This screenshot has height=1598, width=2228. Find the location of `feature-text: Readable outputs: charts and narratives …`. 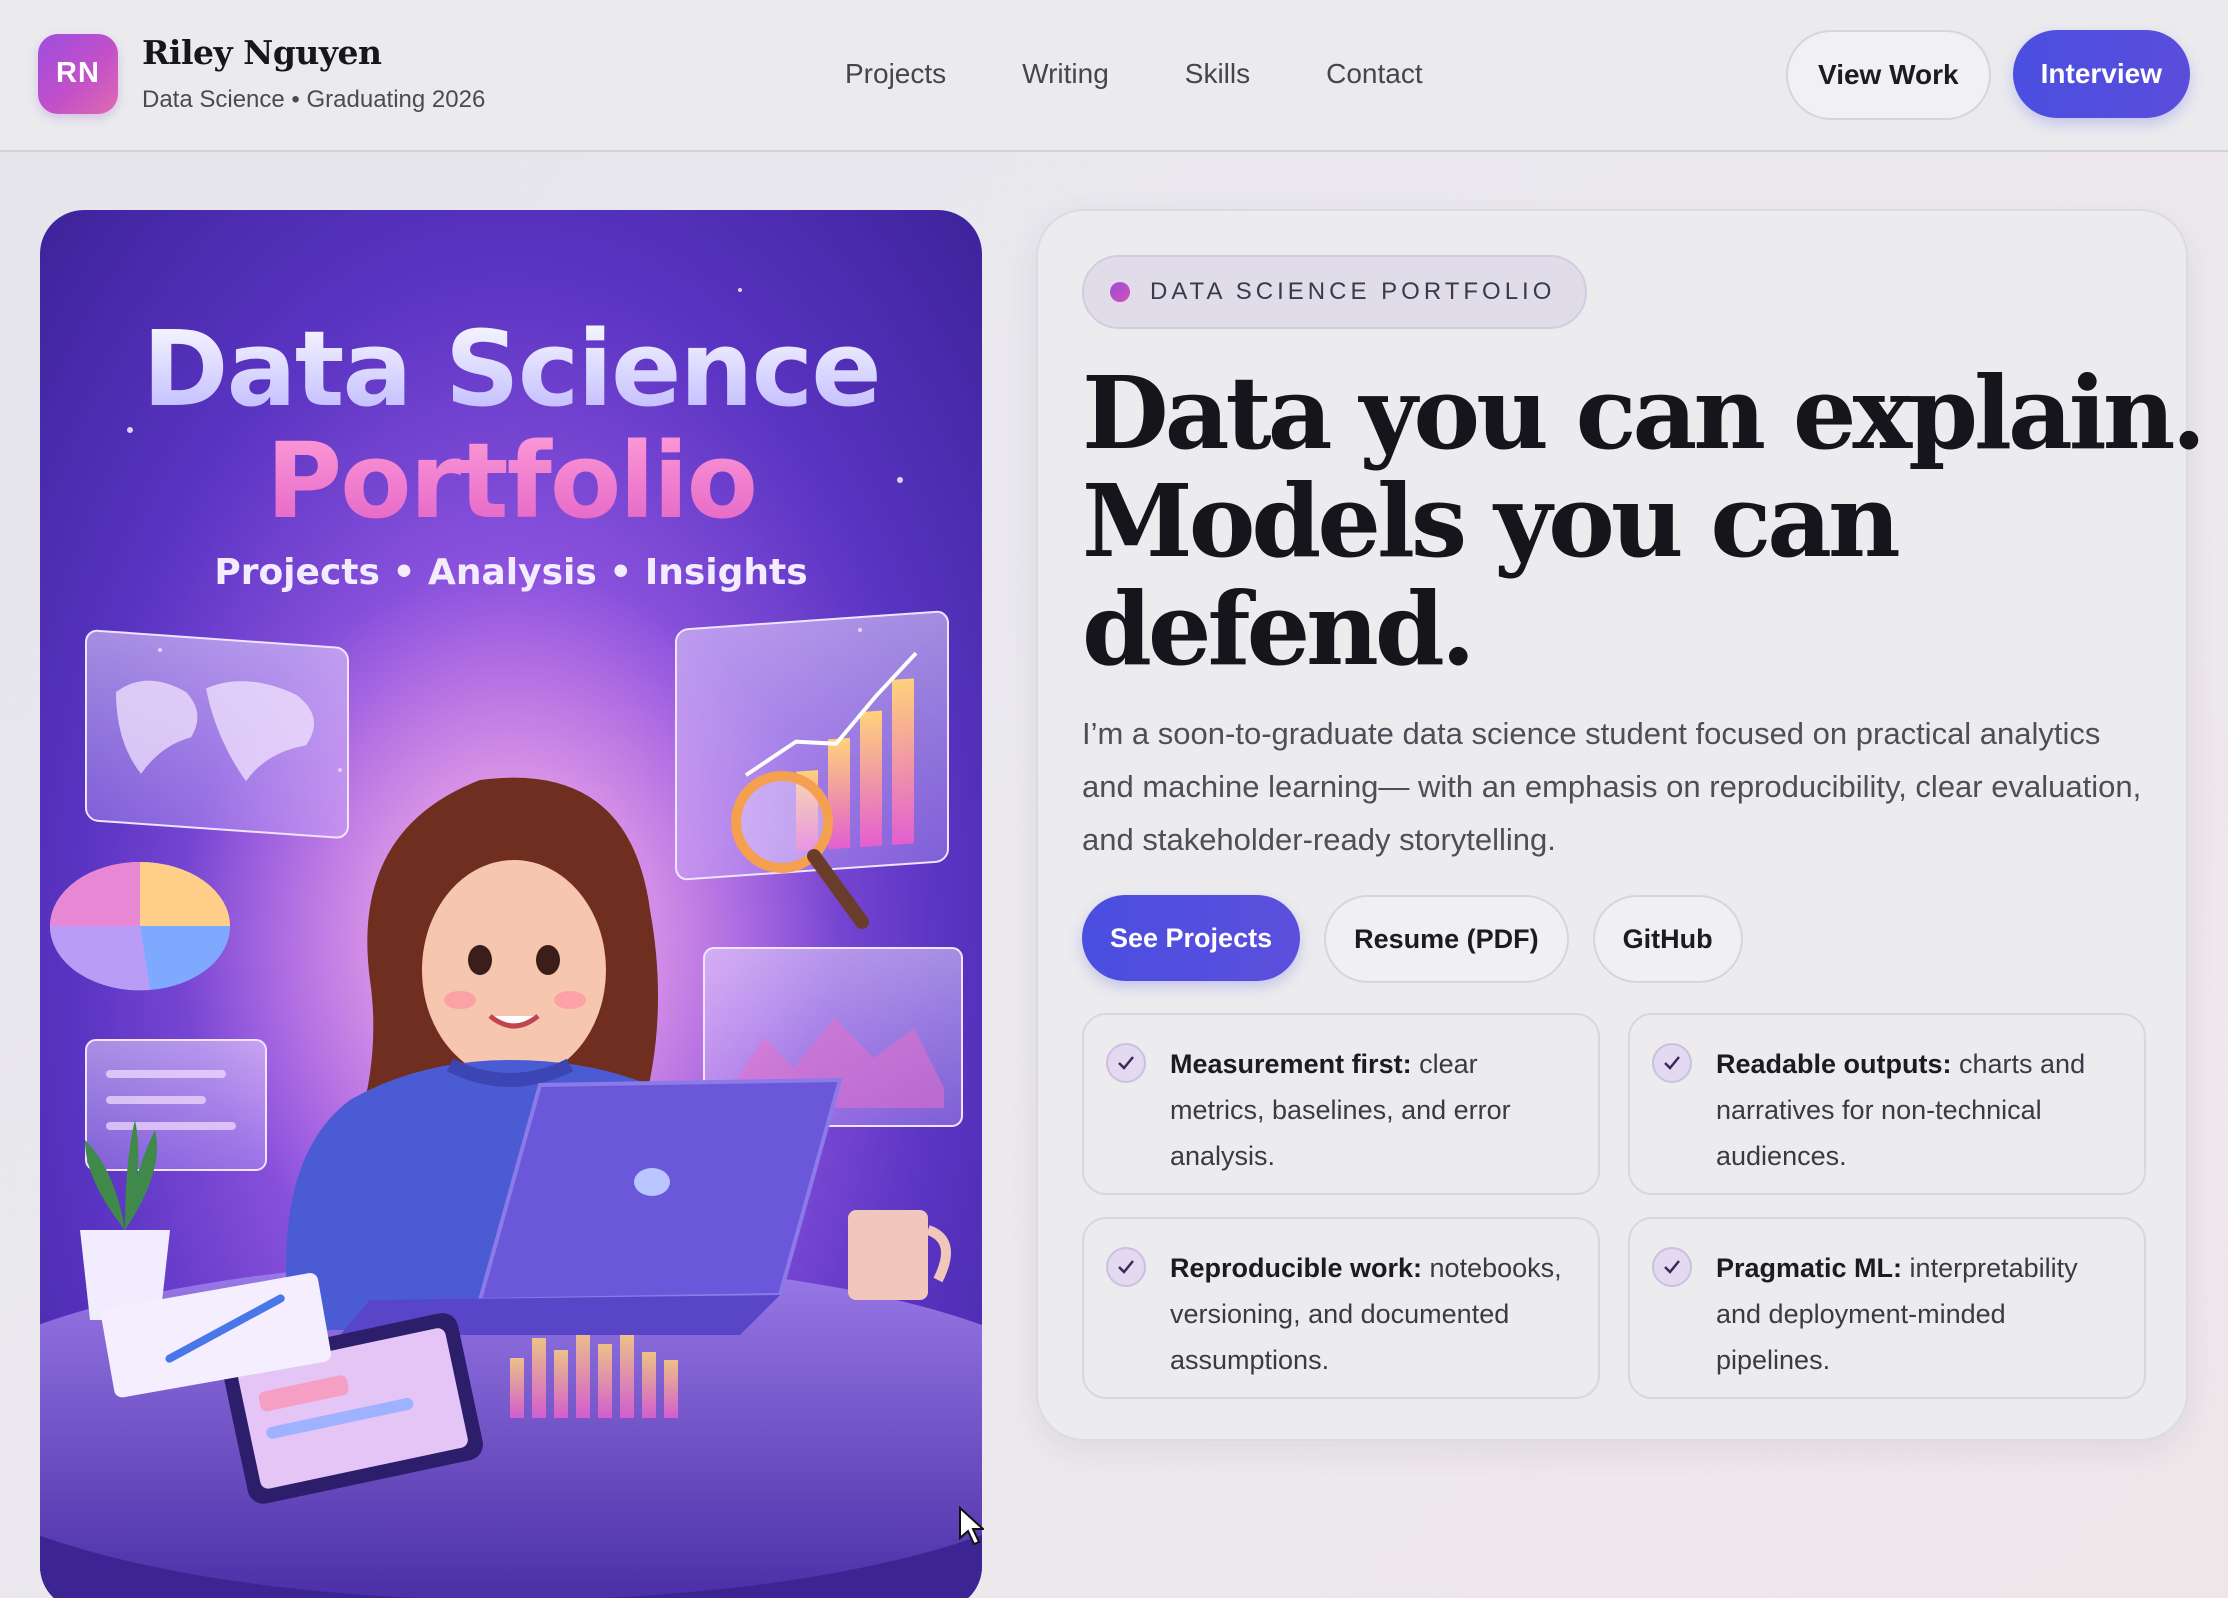

feature-text: Readable outputs: charts and narratives … is located at coordinates (1917, 1117).